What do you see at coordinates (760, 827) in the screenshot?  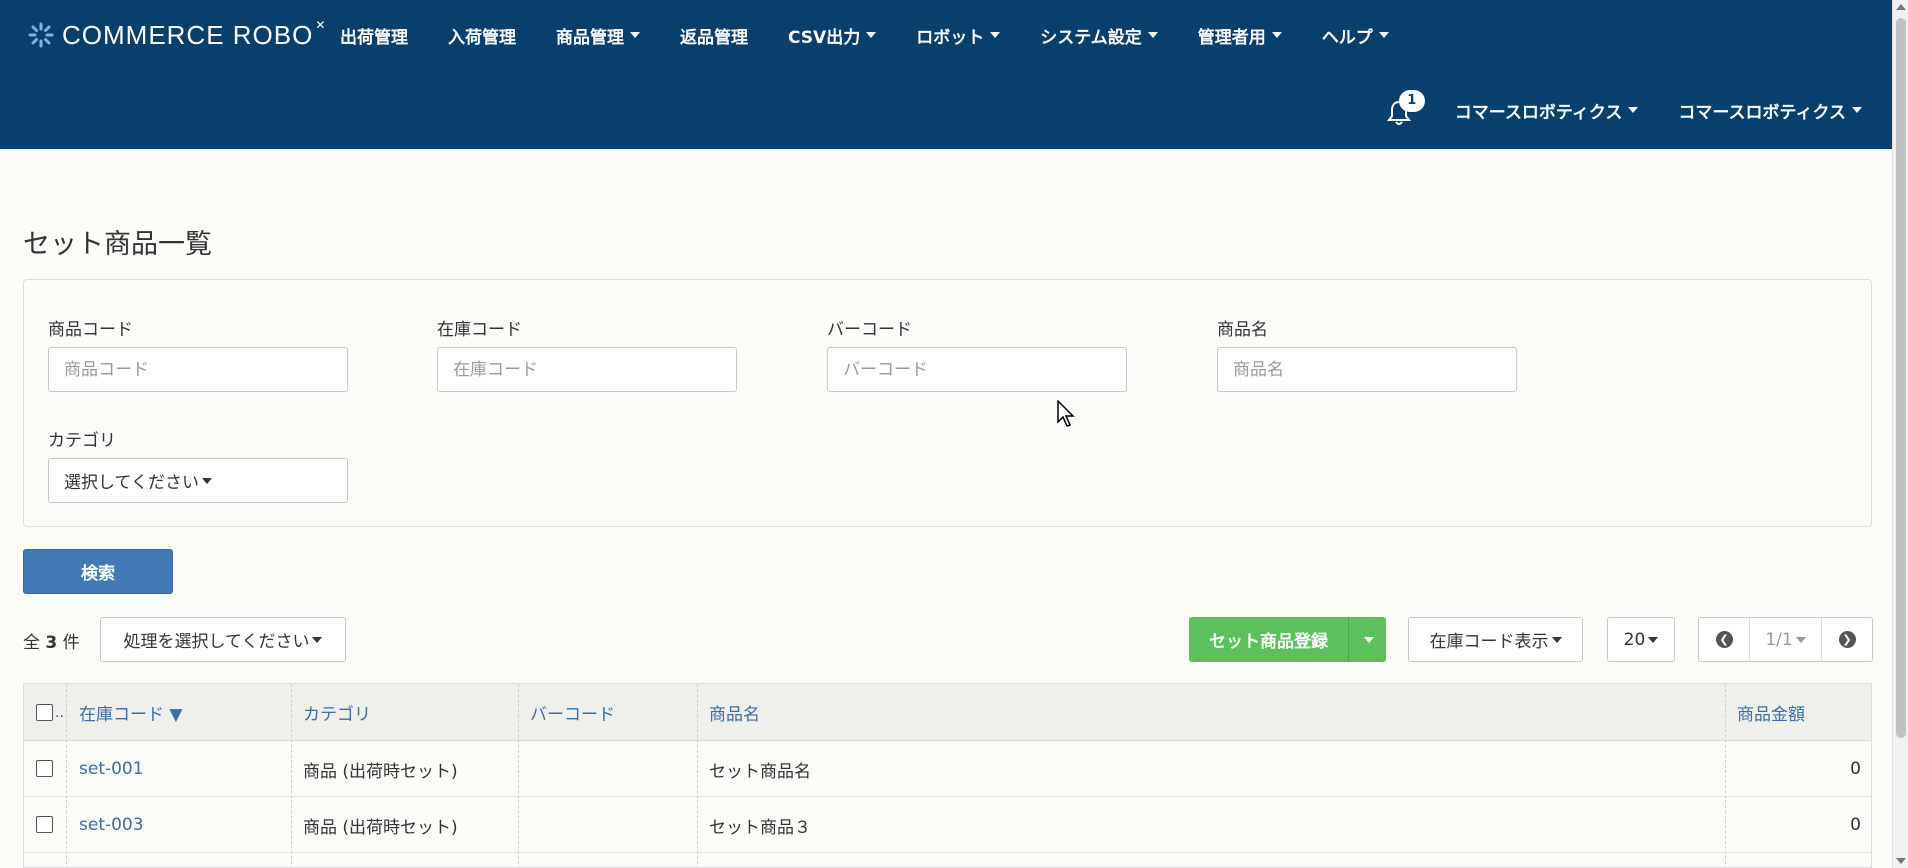 I see `row-product-name: セット商品３` at bounding box center [760, 827].